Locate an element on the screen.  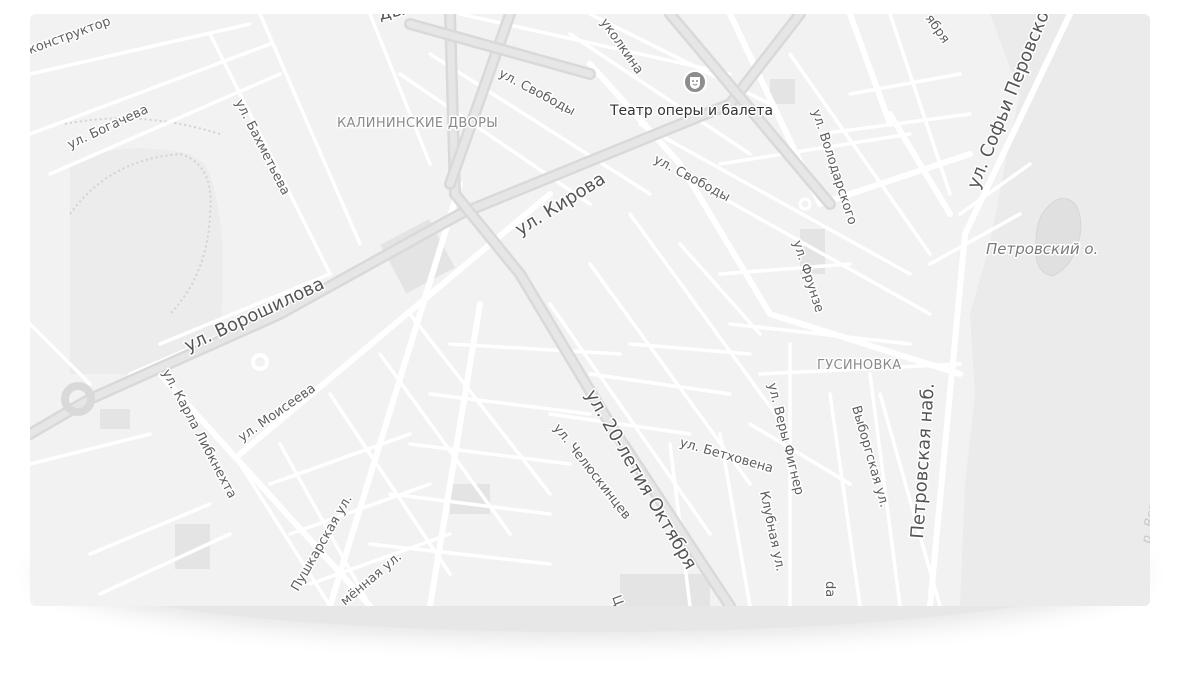
island-label-petrovsky: Петровский о. is located at coordinates (1042, 249).